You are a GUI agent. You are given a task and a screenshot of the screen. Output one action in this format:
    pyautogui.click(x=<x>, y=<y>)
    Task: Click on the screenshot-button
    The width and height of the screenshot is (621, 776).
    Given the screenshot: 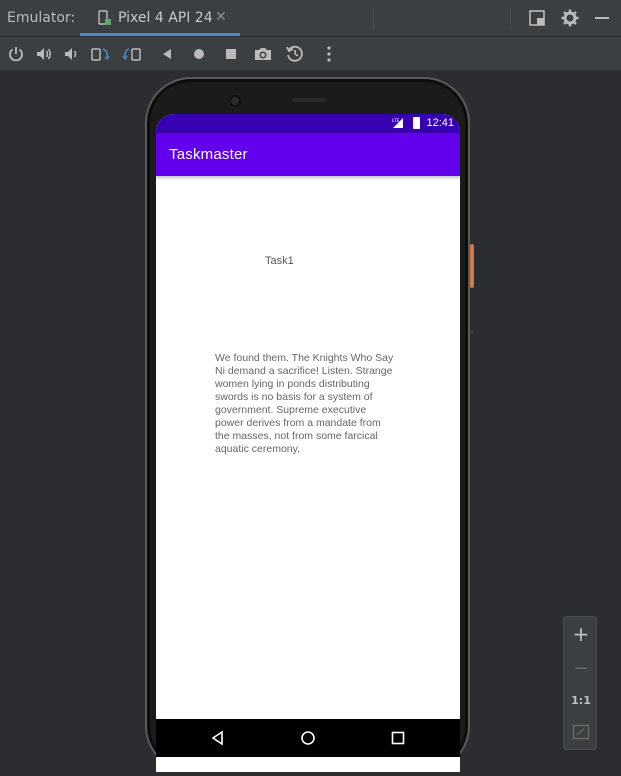 What is the action you would take?
    pyautogui.click(x=263, y=54)
    